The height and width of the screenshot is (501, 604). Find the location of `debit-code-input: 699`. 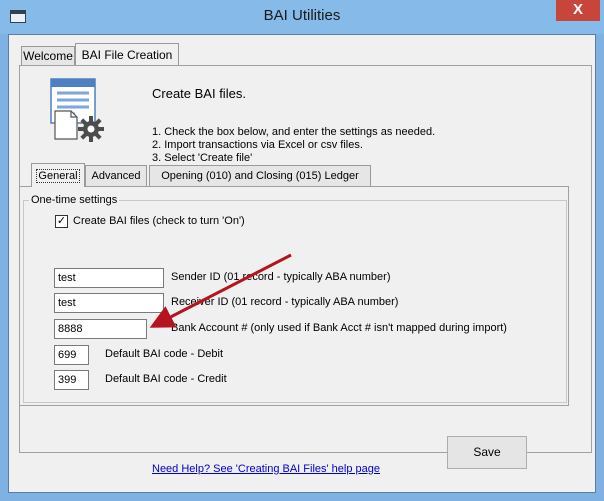

debit-code-input: 699 is located at coordinates (71, 355).